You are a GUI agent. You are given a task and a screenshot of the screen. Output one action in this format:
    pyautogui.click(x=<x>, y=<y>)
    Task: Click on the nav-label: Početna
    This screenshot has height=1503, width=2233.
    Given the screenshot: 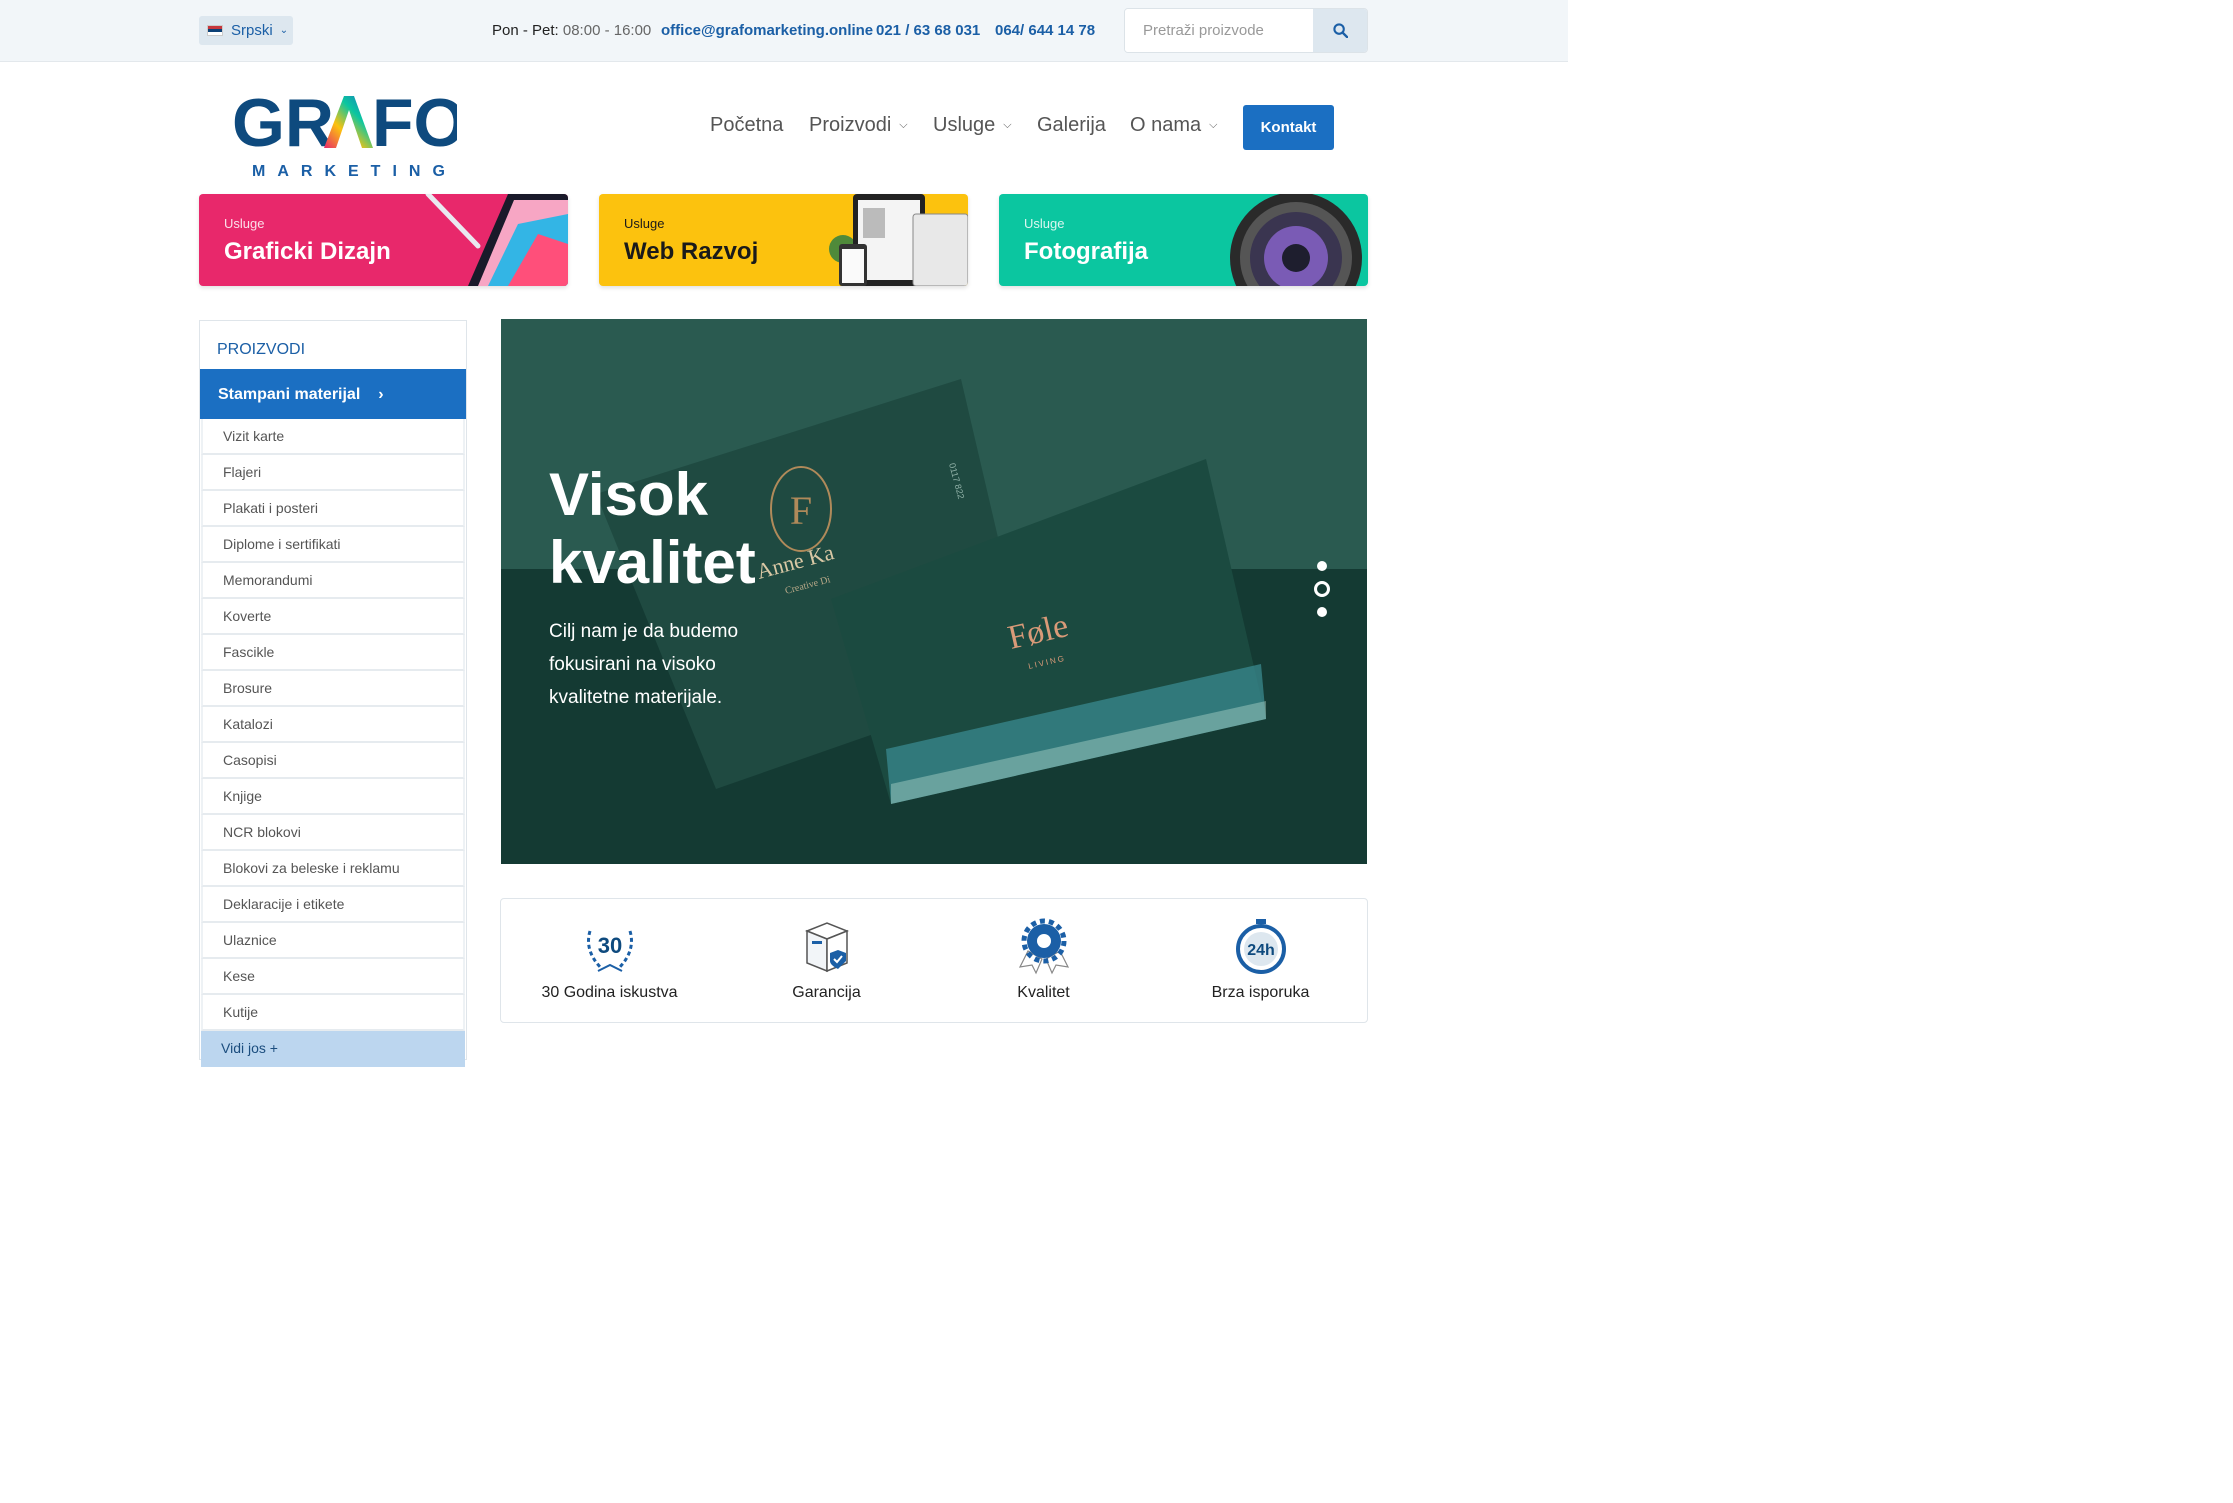 What is the action you would take?
    pyautogui.click(x=747, y=125)
    